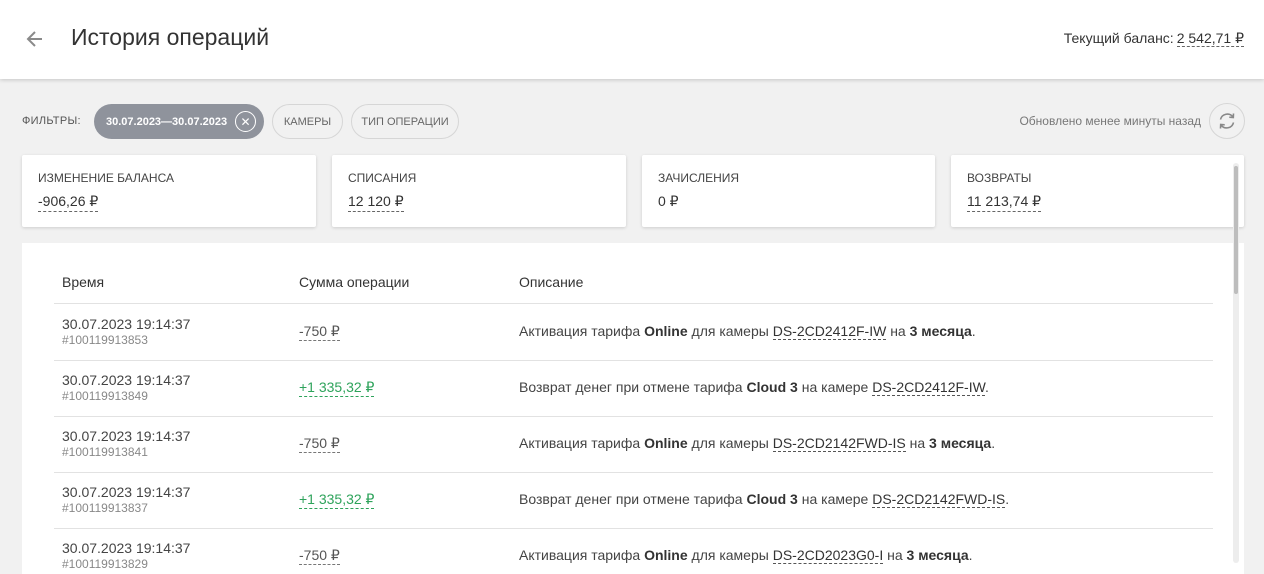 Image resolution: width=1264 pixels, height=574 pixels. I want to click on camera-link: DS-2CD2023G0-I, so click(828, 555).